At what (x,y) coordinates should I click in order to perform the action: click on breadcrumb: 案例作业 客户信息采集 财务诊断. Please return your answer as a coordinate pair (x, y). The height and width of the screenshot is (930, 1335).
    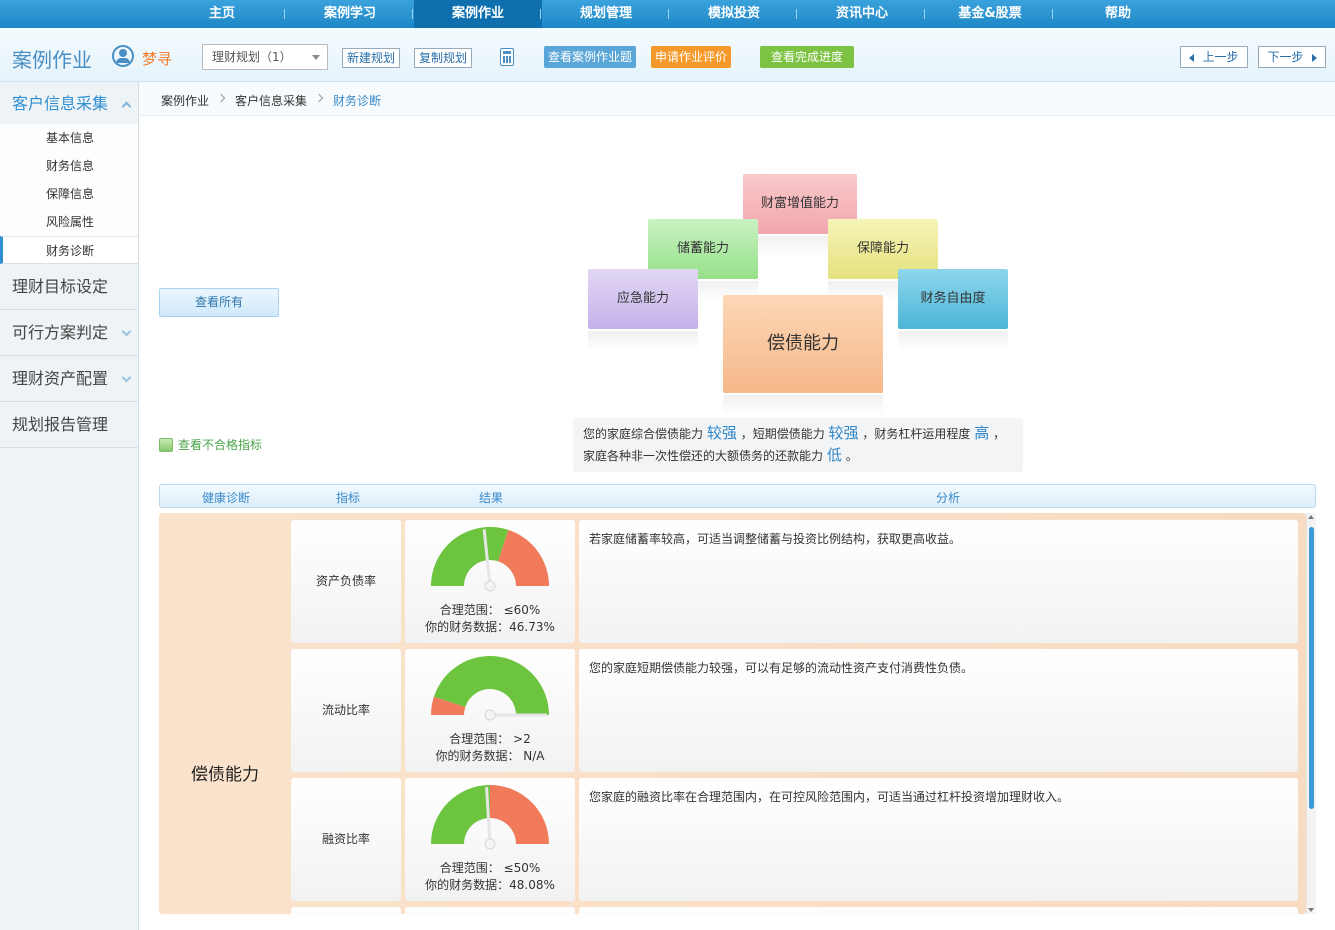
    Looking at the image, I should click on (737, 99).